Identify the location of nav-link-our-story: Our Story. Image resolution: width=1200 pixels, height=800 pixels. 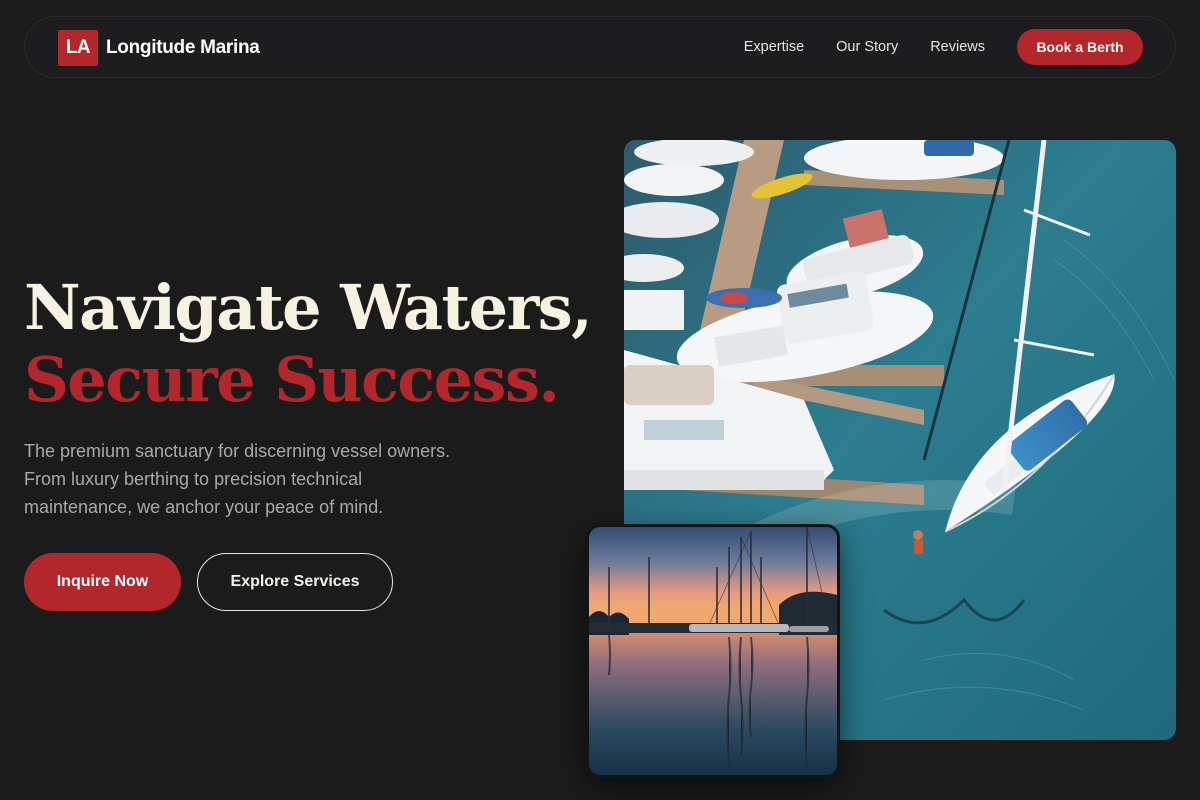
(867, 47).